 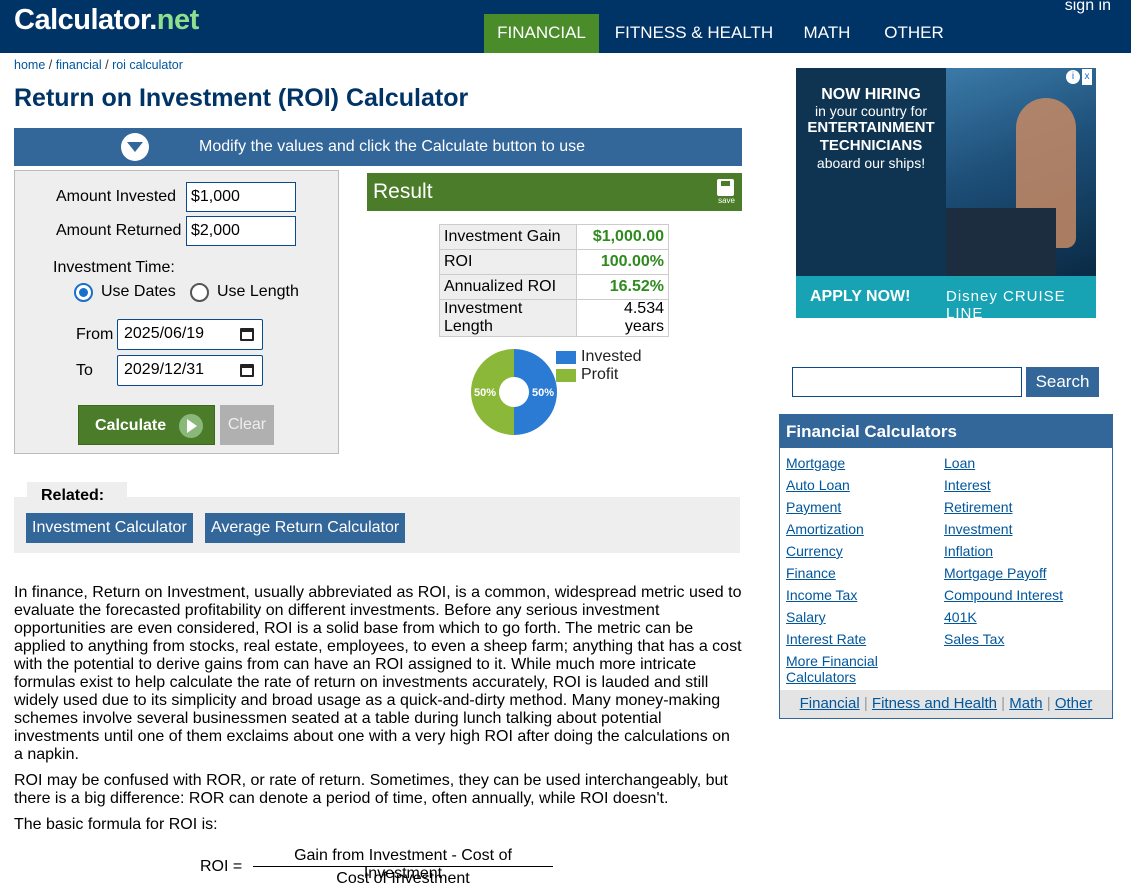 What do you see at coordinates (305, 528) in the screenshot?
I see `related-average-return-calculator: Average Return Calculator` at bounding box center [305, 528].